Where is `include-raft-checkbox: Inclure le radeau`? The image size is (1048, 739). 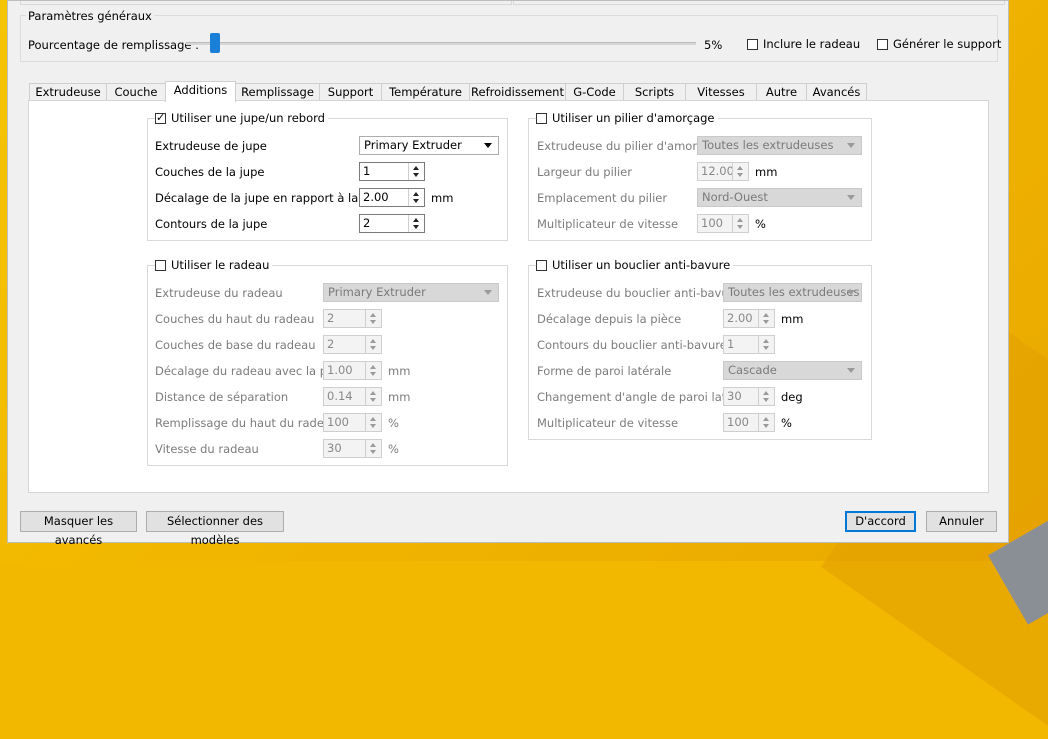
include-raft-checkbox: Inclure le radeau is located at coordinates (803, 44).